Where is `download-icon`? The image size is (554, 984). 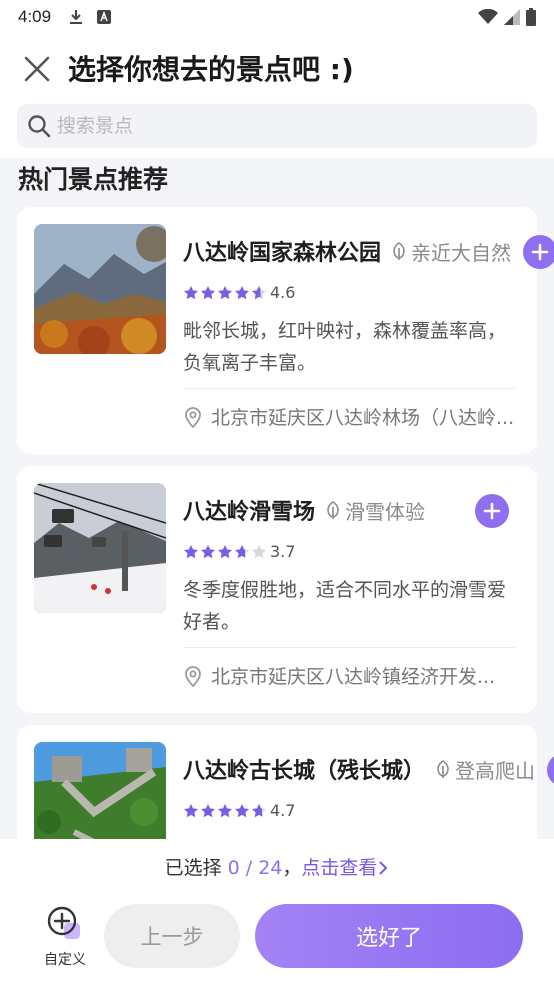
download-icon is located at coordinates (76, 17).